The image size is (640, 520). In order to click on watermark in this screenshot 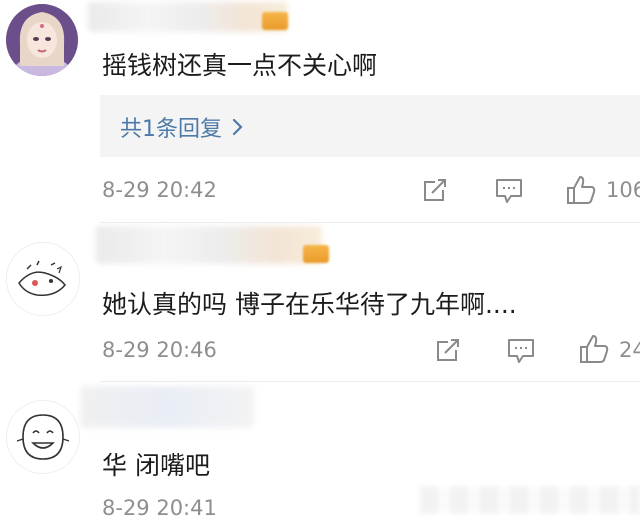, I will do `click(530, 500)`.